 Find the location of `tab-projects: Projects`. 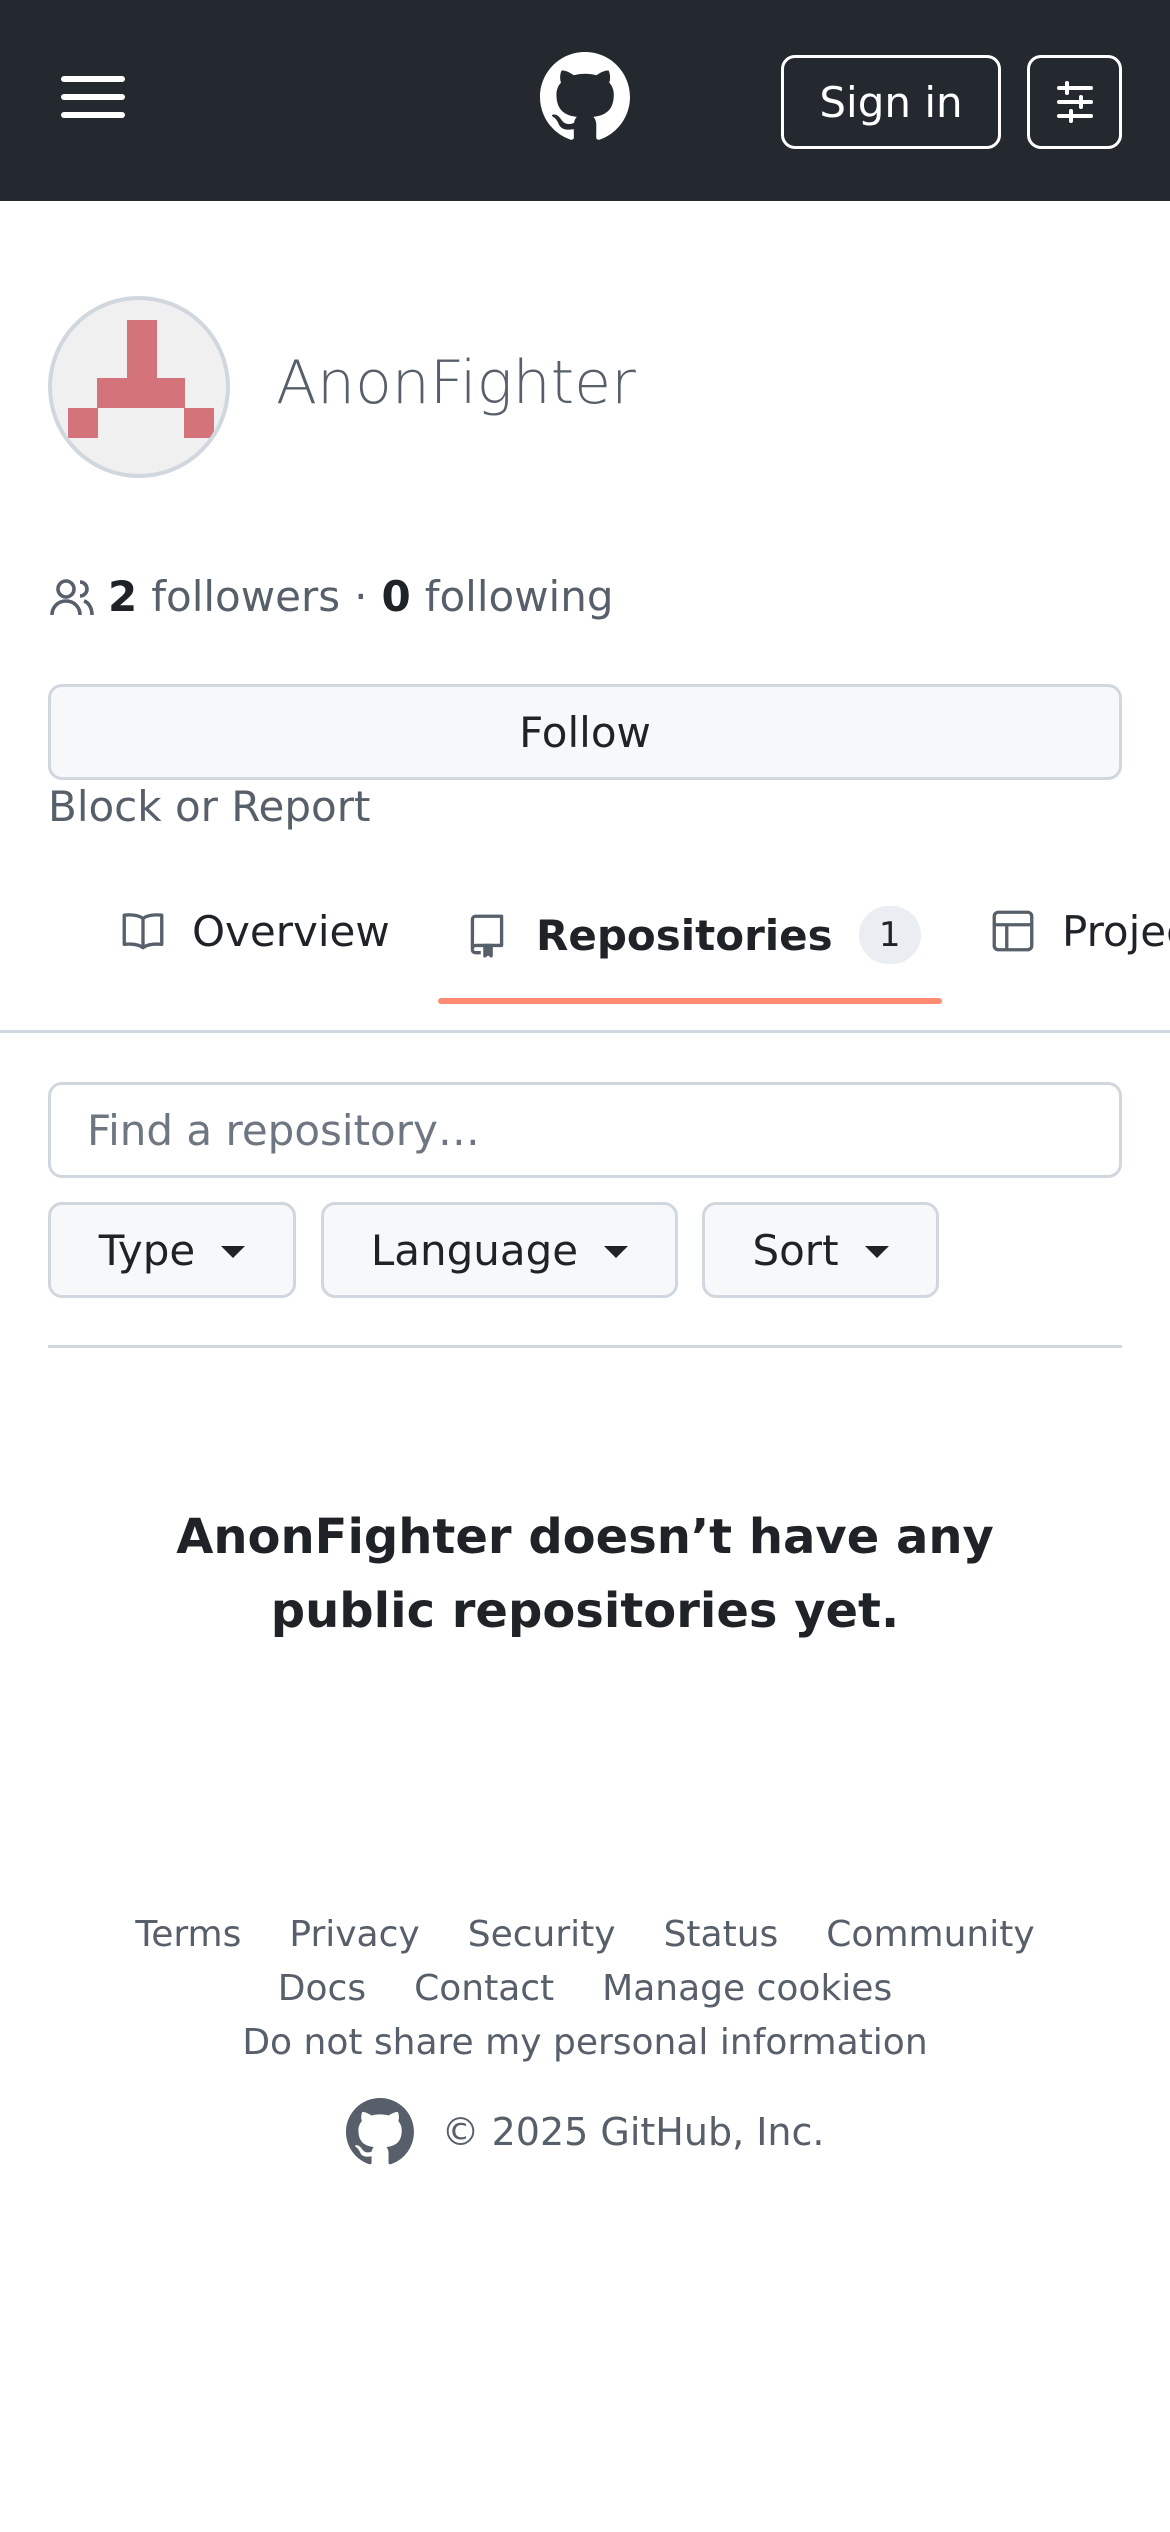

tab-projects: Projects is located at coordinates (1079, 931).